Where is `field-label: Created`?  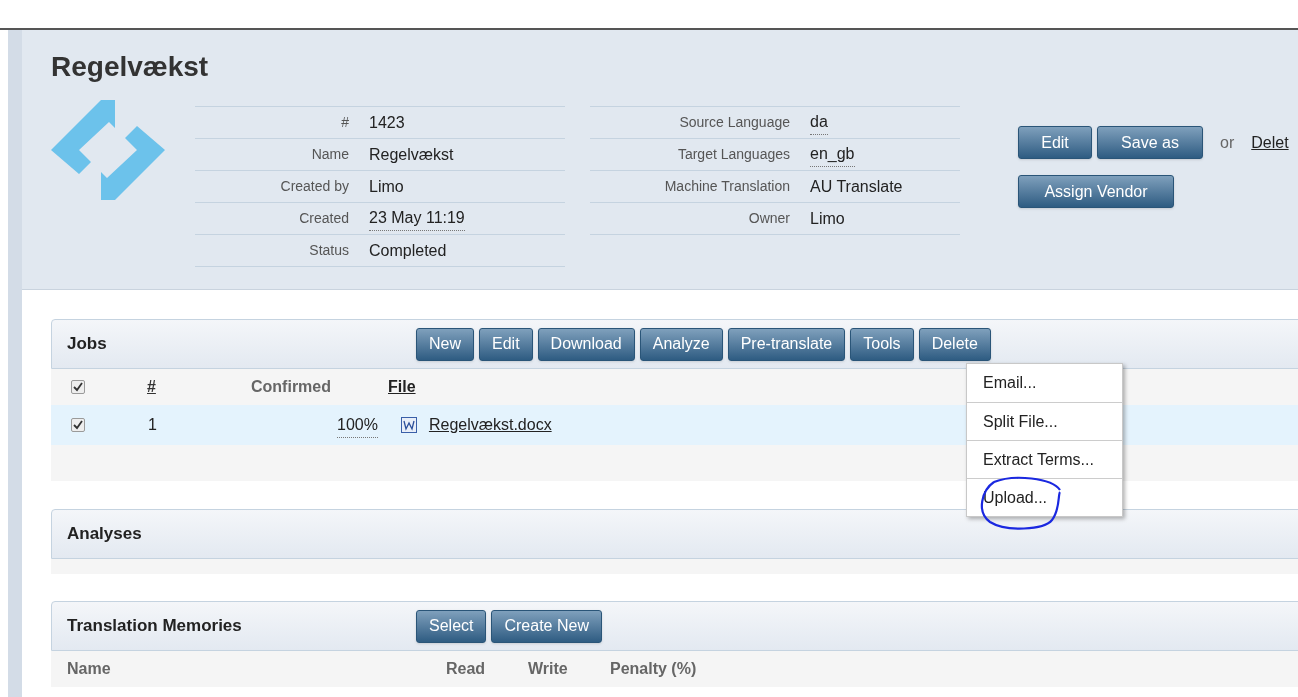
field-label: Created is located at coordinates (324, 218).